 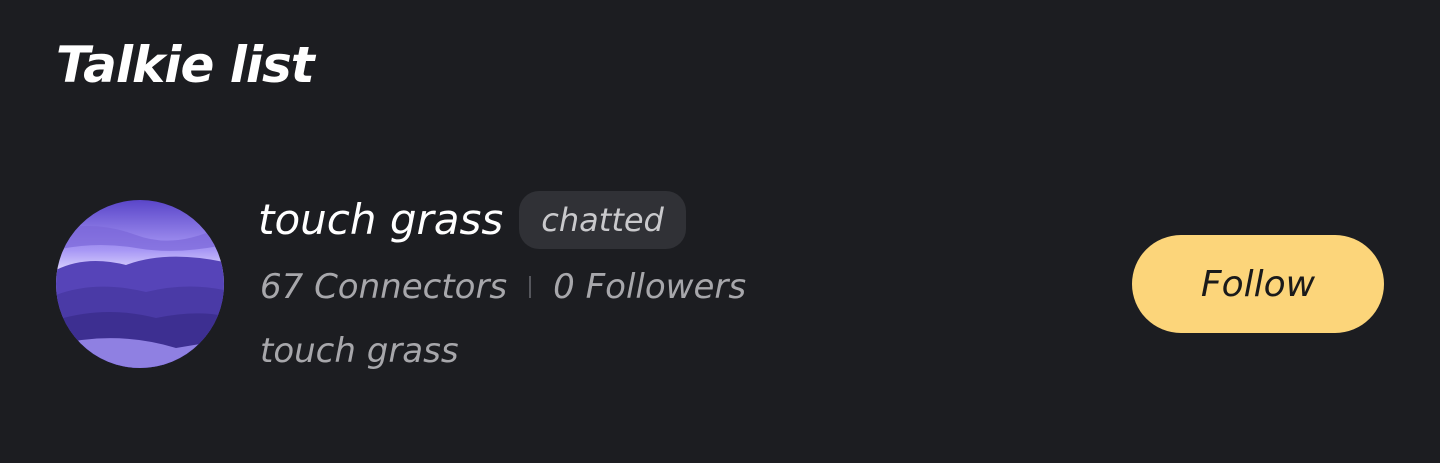 I want to click on avatar-image, so click(x=140, y=284).